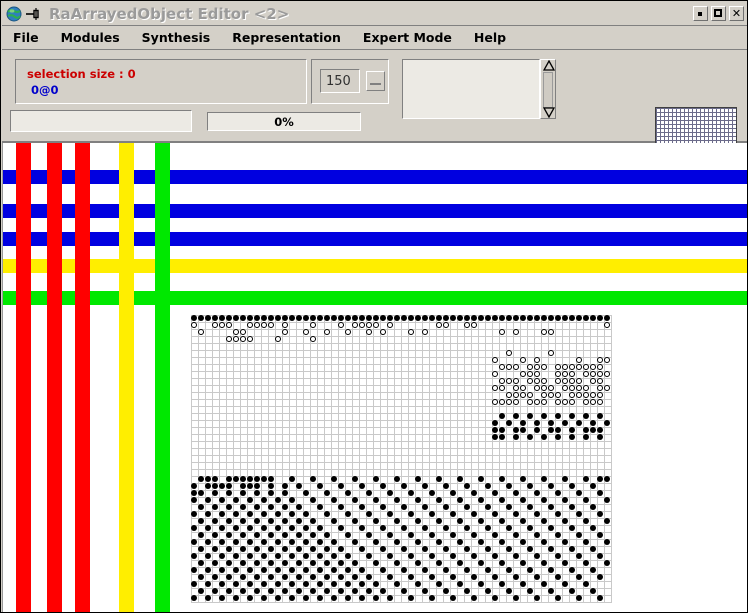  Describe the element at coordinates (407, 37) in the screenshot. I see `menu-item-expert-mode: Expert Mode` at that location.